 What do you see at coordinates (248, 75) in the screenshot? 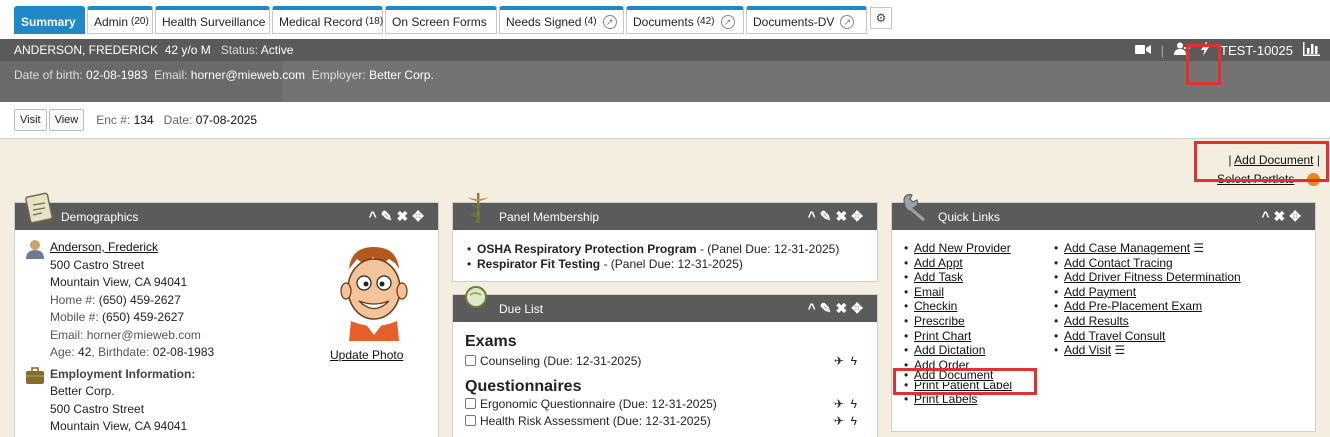
I see `email-value: horner@mieweb.com` at bounding box center [248, 75].